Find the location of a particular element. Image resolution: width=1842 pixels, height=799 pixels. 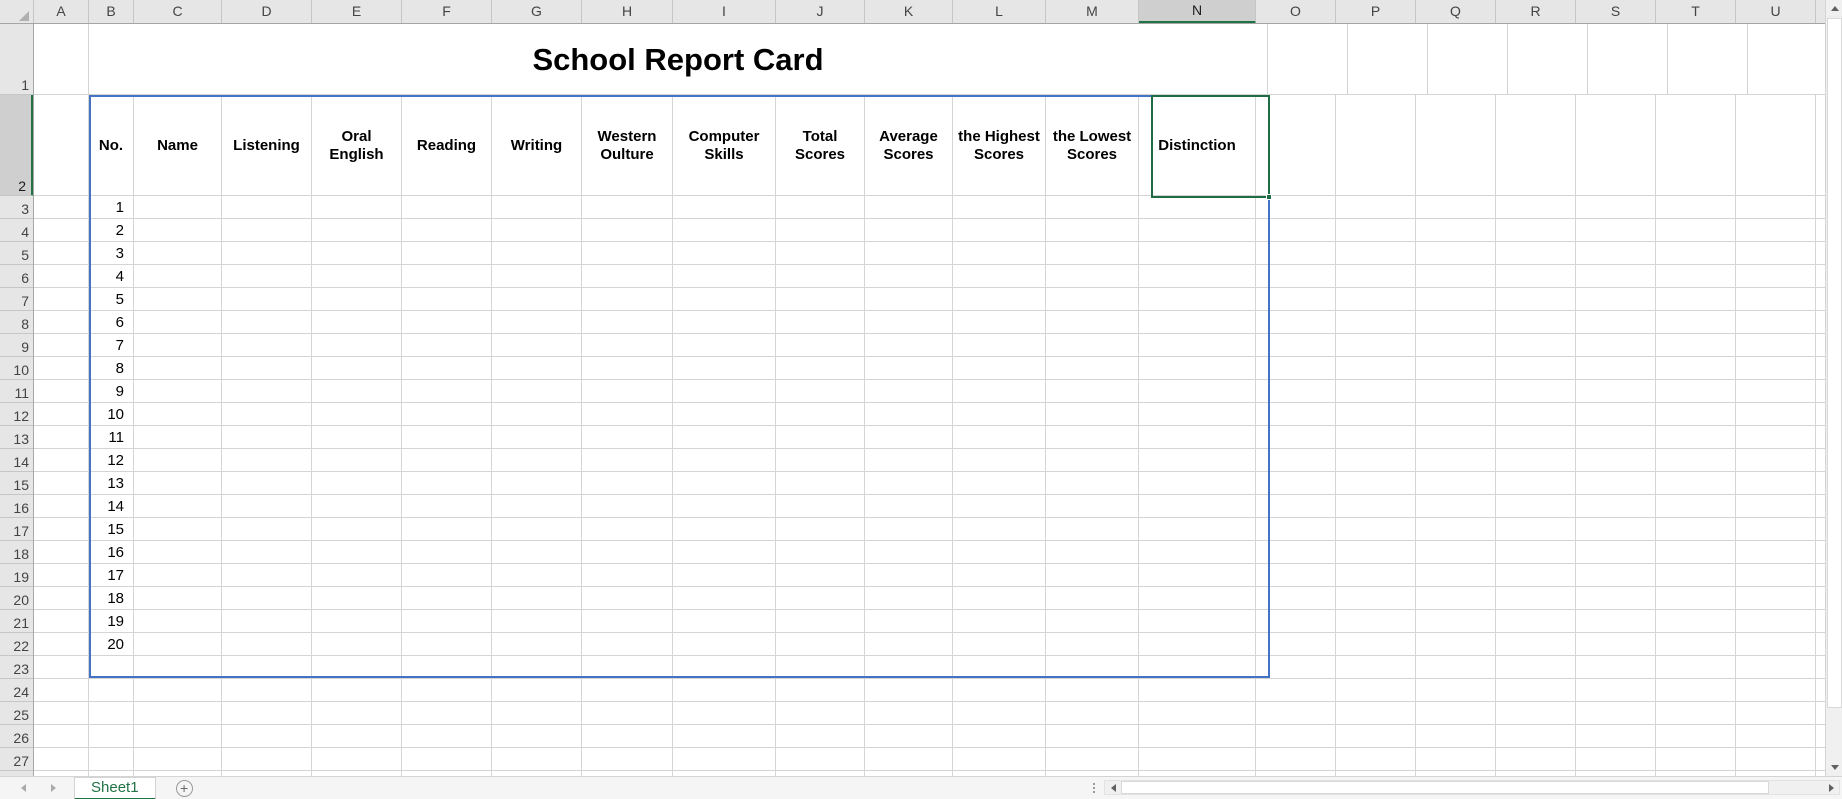

cell-T4 is located at coordinates (1696, 230).